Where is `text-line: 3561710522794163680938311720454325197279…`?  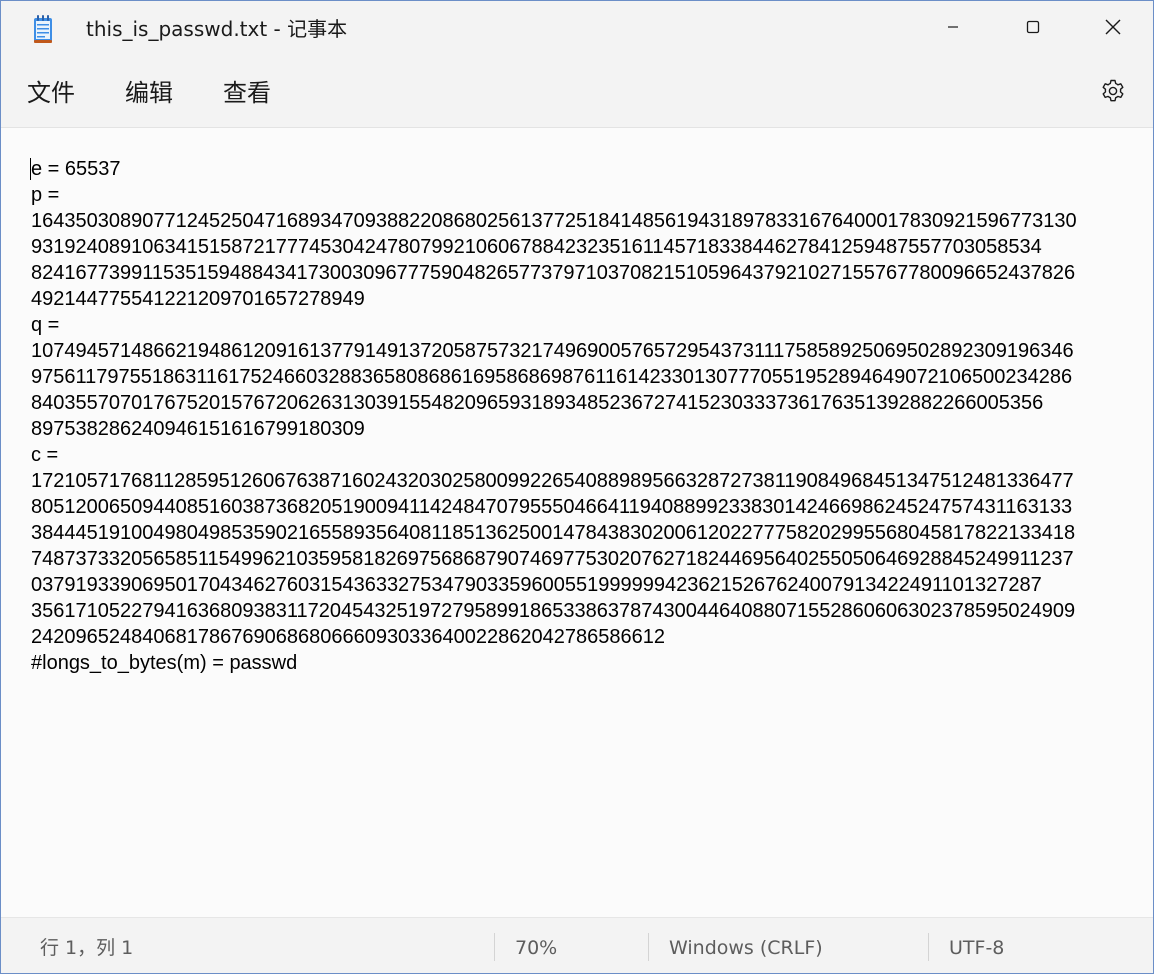 text-line: 3561710522794163680938311720454325197279… is located at coordinates (553, 611).